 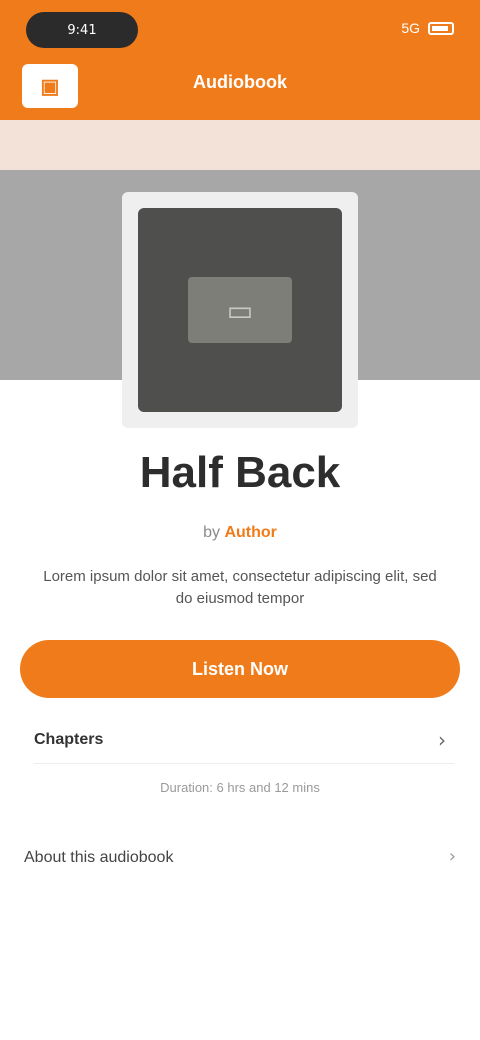 What do you see at coordinates (240, 145) in the screenshot?
I see `sub-band` at bounding box center [240, 145].